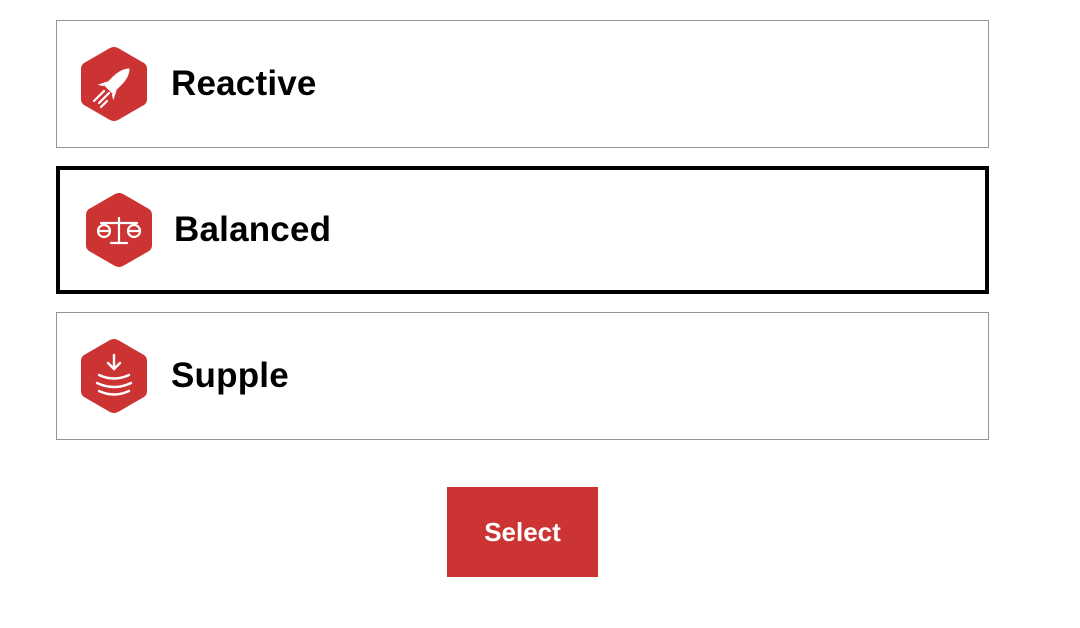  Describe the element at coordinates (114, 376) in the screenshot. I see `cushion-icon` at that location.